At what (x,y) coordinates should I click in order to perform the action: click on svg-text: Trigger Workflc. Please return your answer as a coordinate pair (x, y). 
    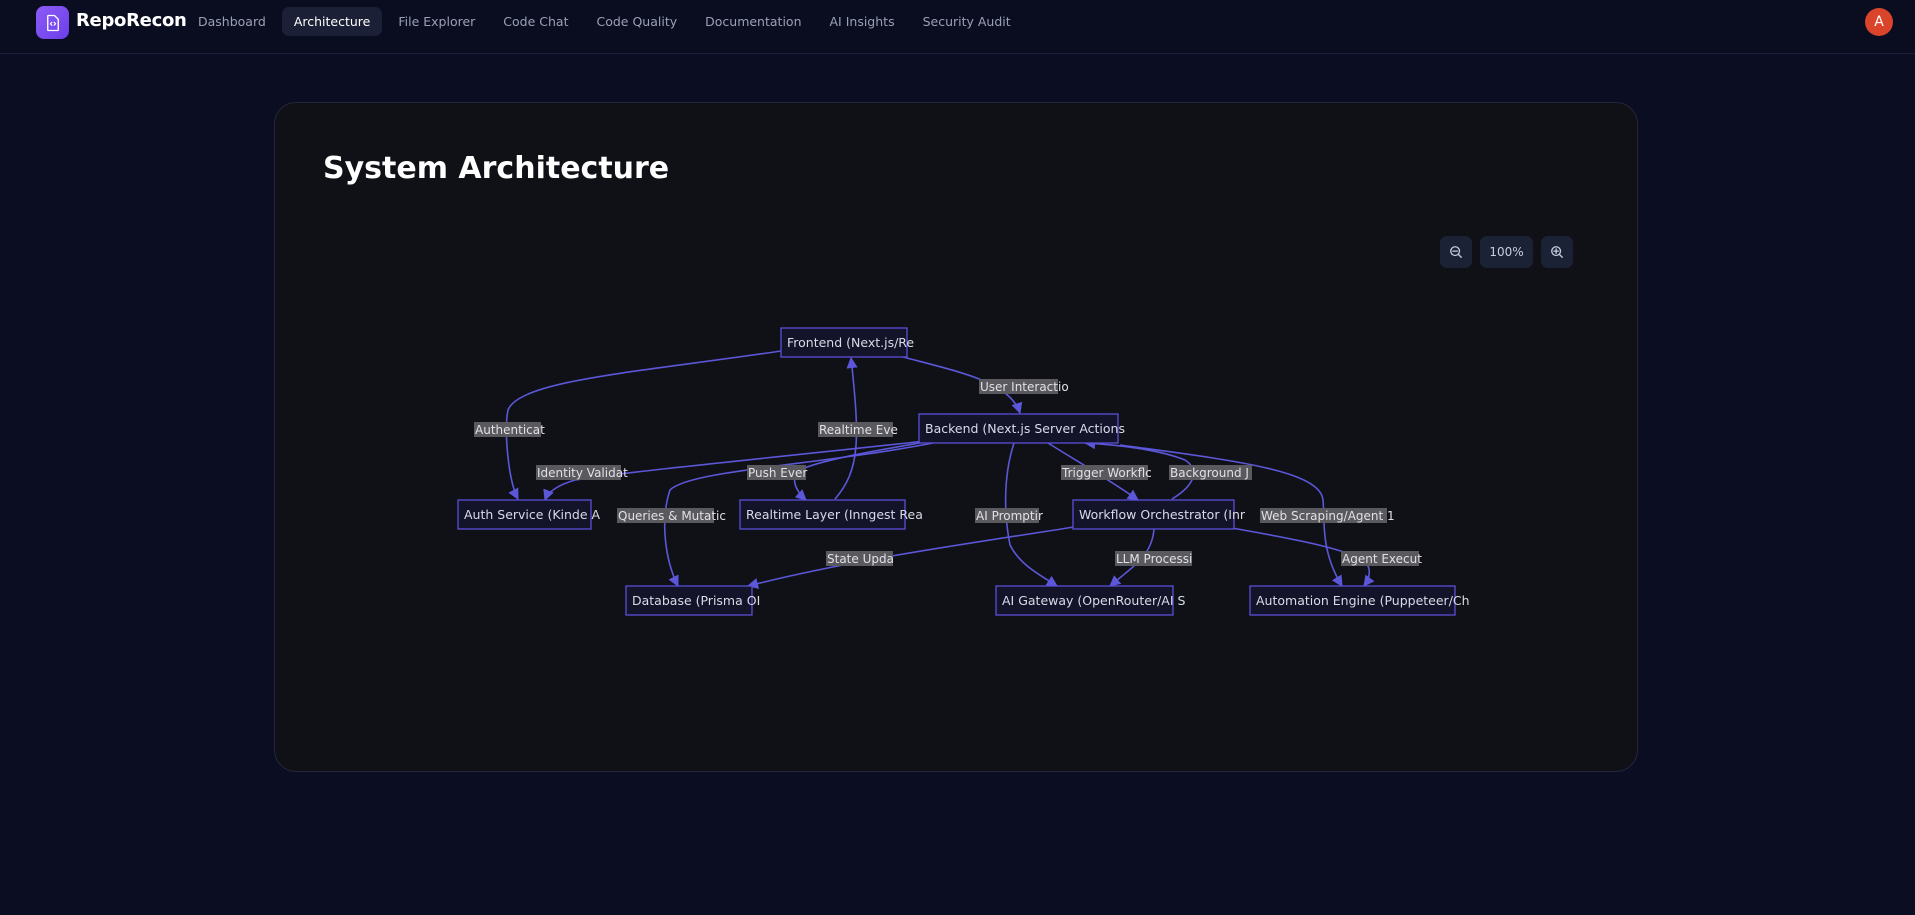
    Looking at the image, I should click on (1106, 473).